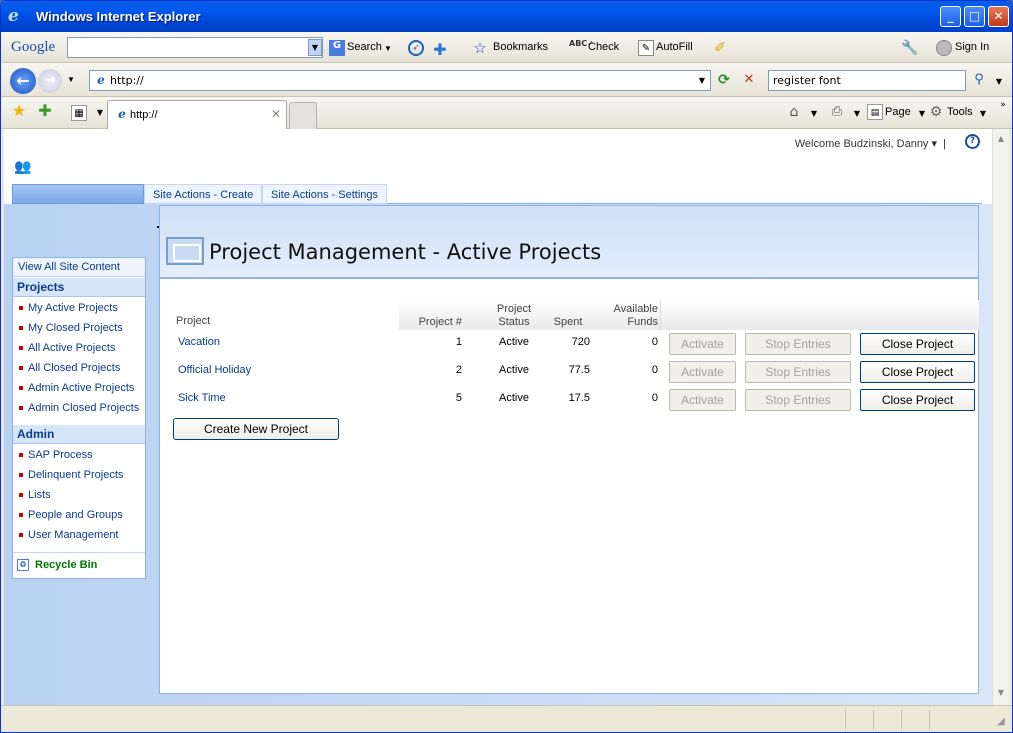 This screenshot has width=1013, height=733. I want to click on address-bar: http://, so click(400, 80).